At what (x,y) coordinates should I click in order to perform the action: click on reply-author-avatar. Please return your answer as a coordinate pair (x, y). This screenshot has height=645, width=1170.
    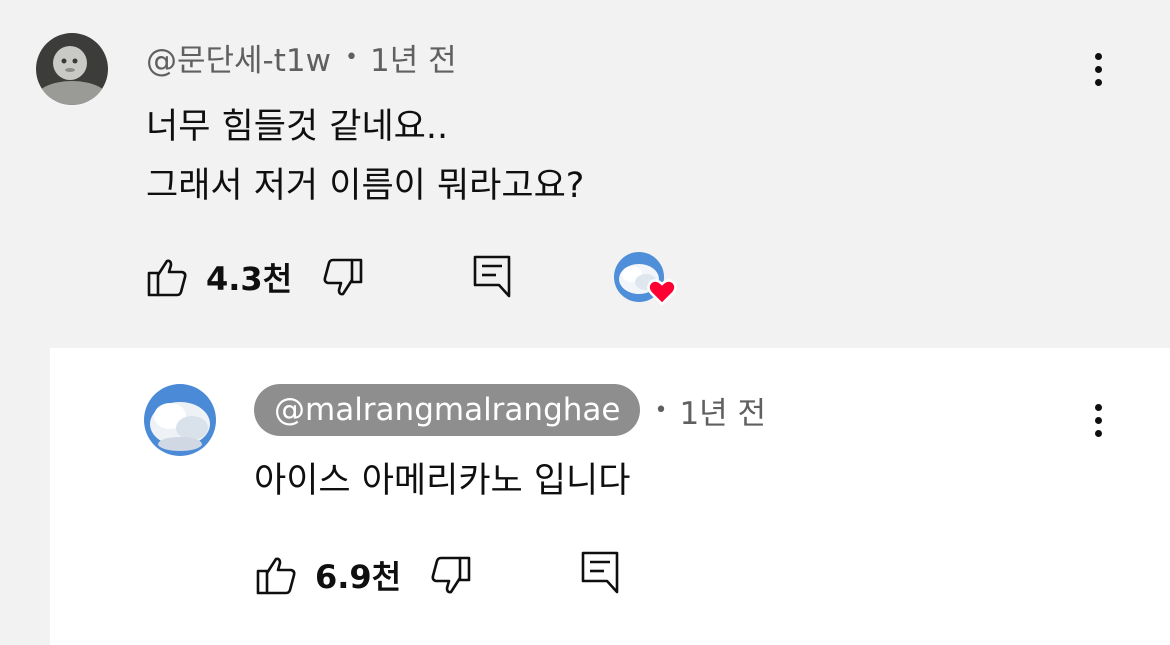
    Looking at the image, I should click on (180, 420).